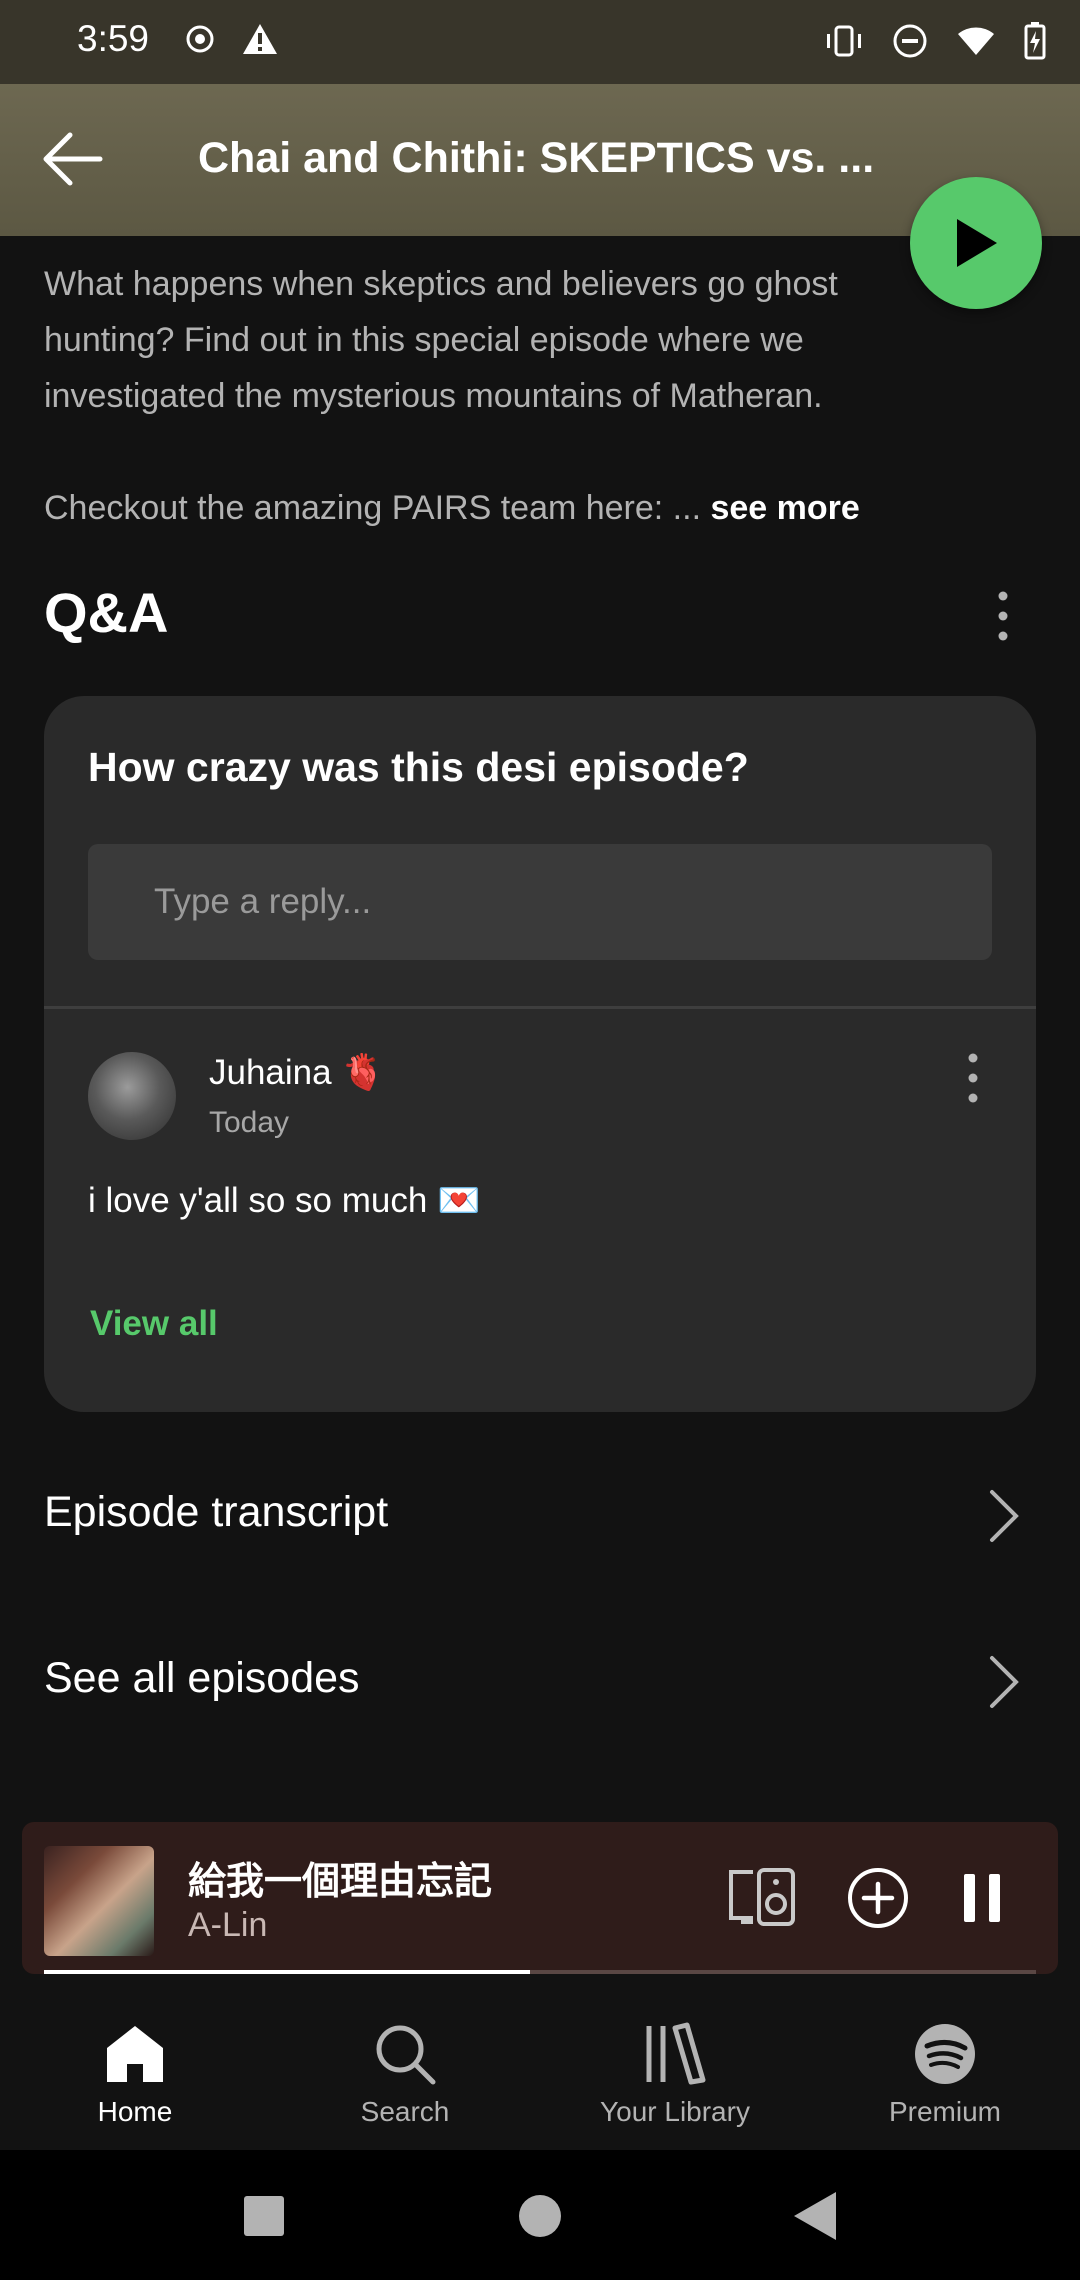 This screenshot has width=1080, height=2280. Describe the element at coordinates (260, 39) in the screenshot. I see `warning-icon` at that location.